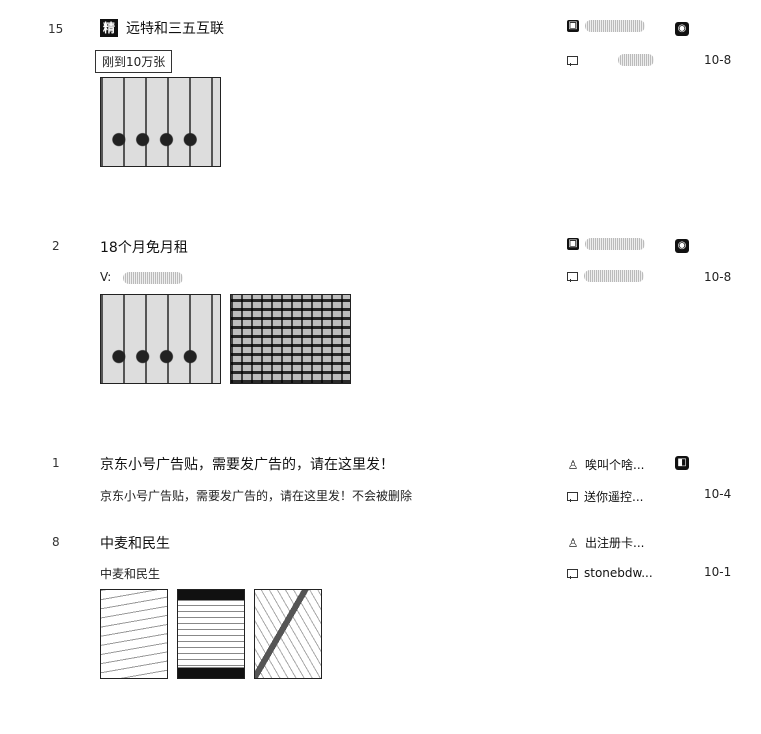  Describe the element at coordinates (109, 28) in the screenshot. I see `featured-badge: 精` at that location.